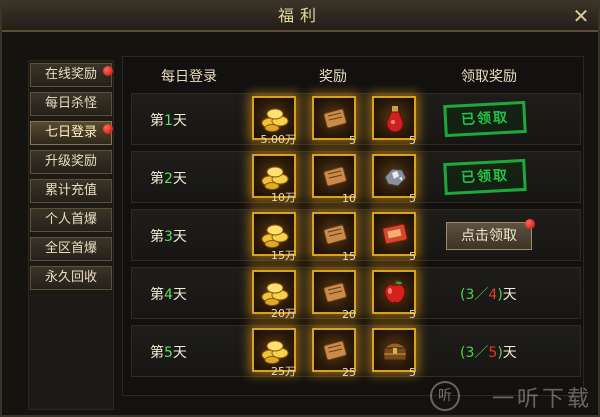  What do you see at coordinates (349, 198) in the screenshot?
I see `reward-quantity: 10` at bounding box center [349, 198].